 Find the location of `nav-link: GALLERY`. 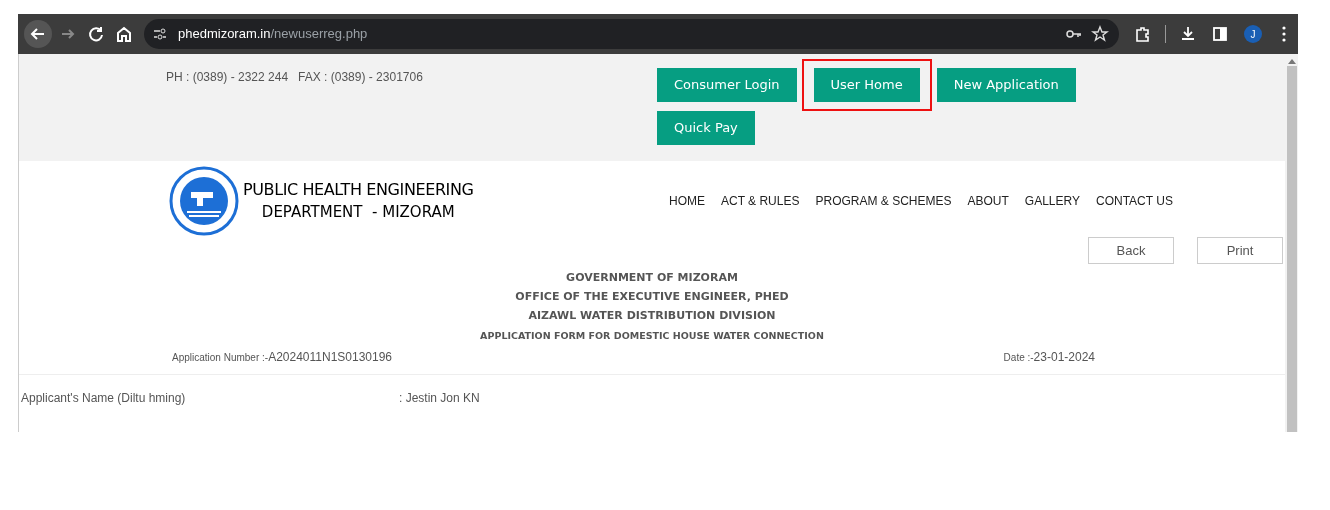

nav-link: GALLERY is located at coordinates (1052, 201).